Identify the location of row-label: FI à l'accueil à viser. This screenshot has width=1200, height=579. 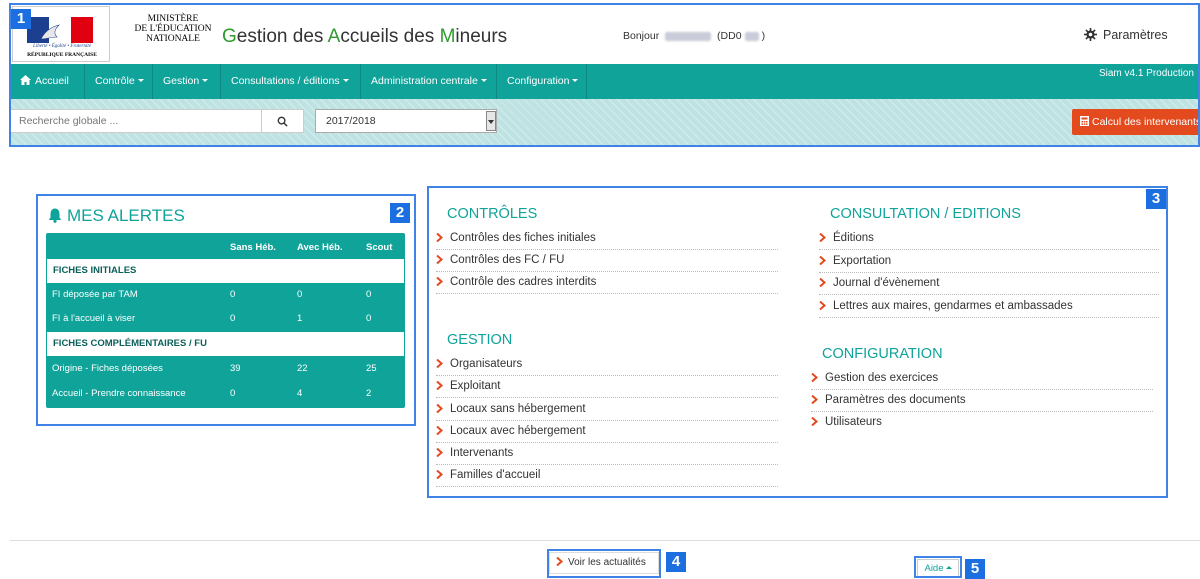
(94, 318).